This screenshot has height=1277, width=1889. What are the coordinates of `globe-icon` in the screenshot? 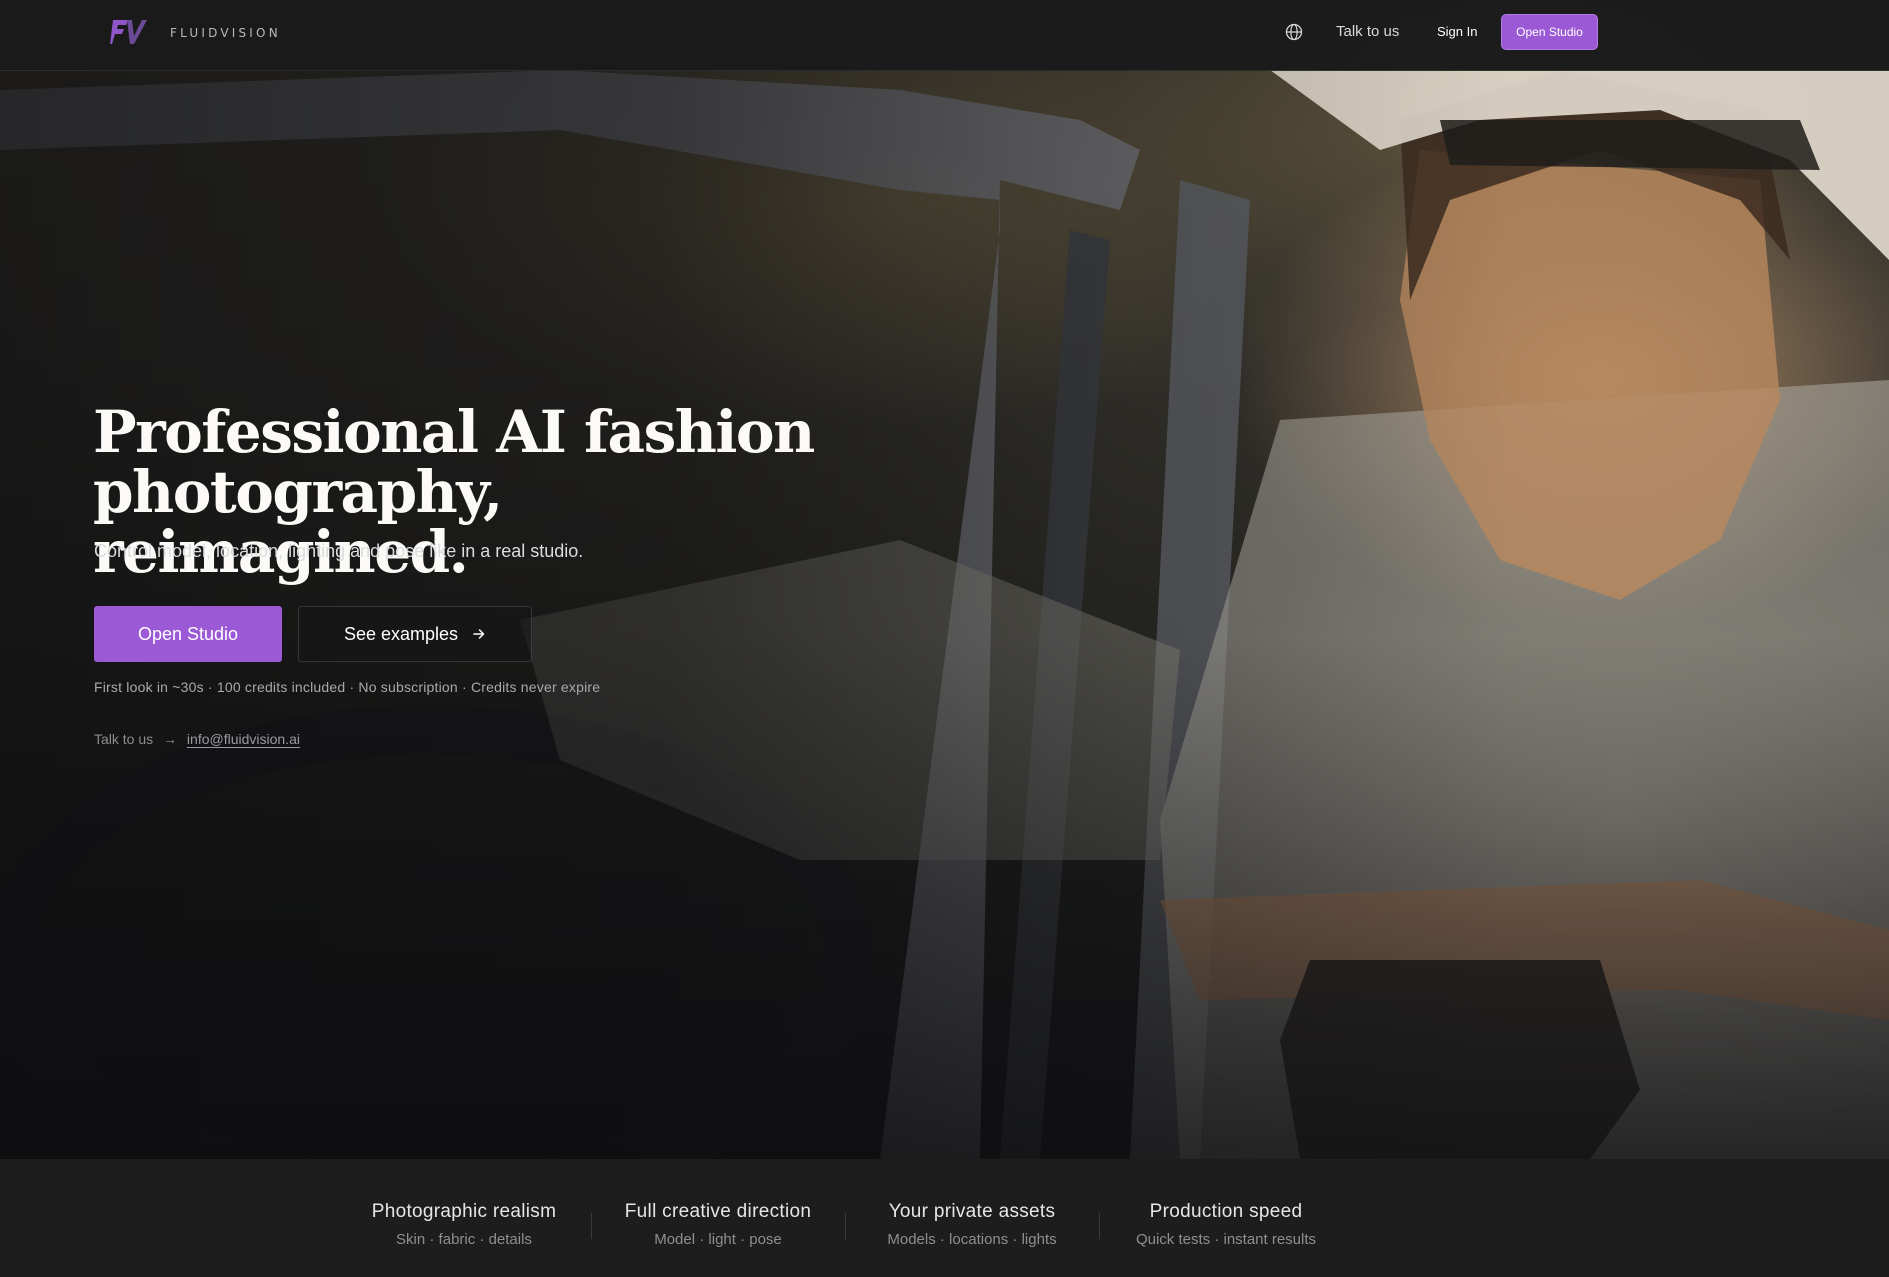 It's located at (1294, 32).